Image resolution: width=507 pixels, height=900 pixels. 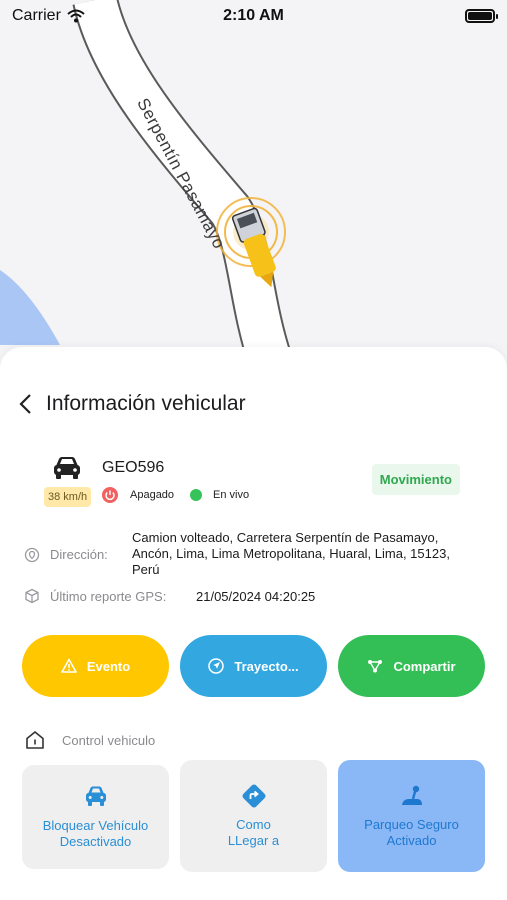 What do you see at coordinates (68, 497) in the screenshot?
I see `speed-badge: 38 km/h` at bounding box center [68, 497].